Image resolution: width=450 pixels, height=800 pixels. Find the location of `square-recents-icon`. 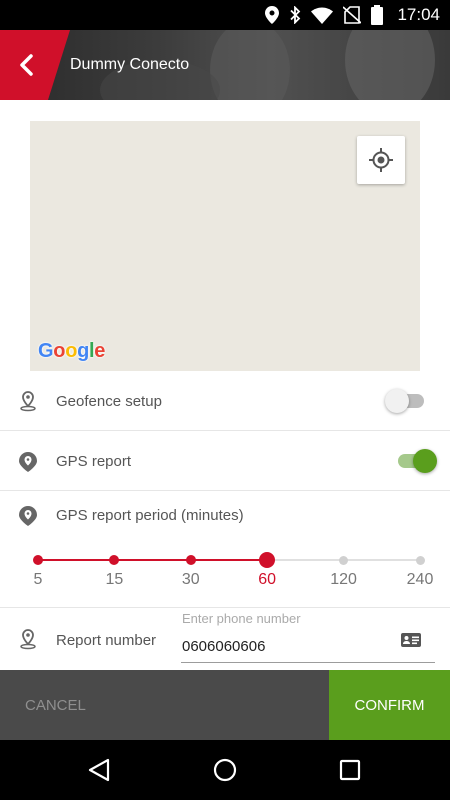

square-recents-icon is located at coordinates (350, 770).